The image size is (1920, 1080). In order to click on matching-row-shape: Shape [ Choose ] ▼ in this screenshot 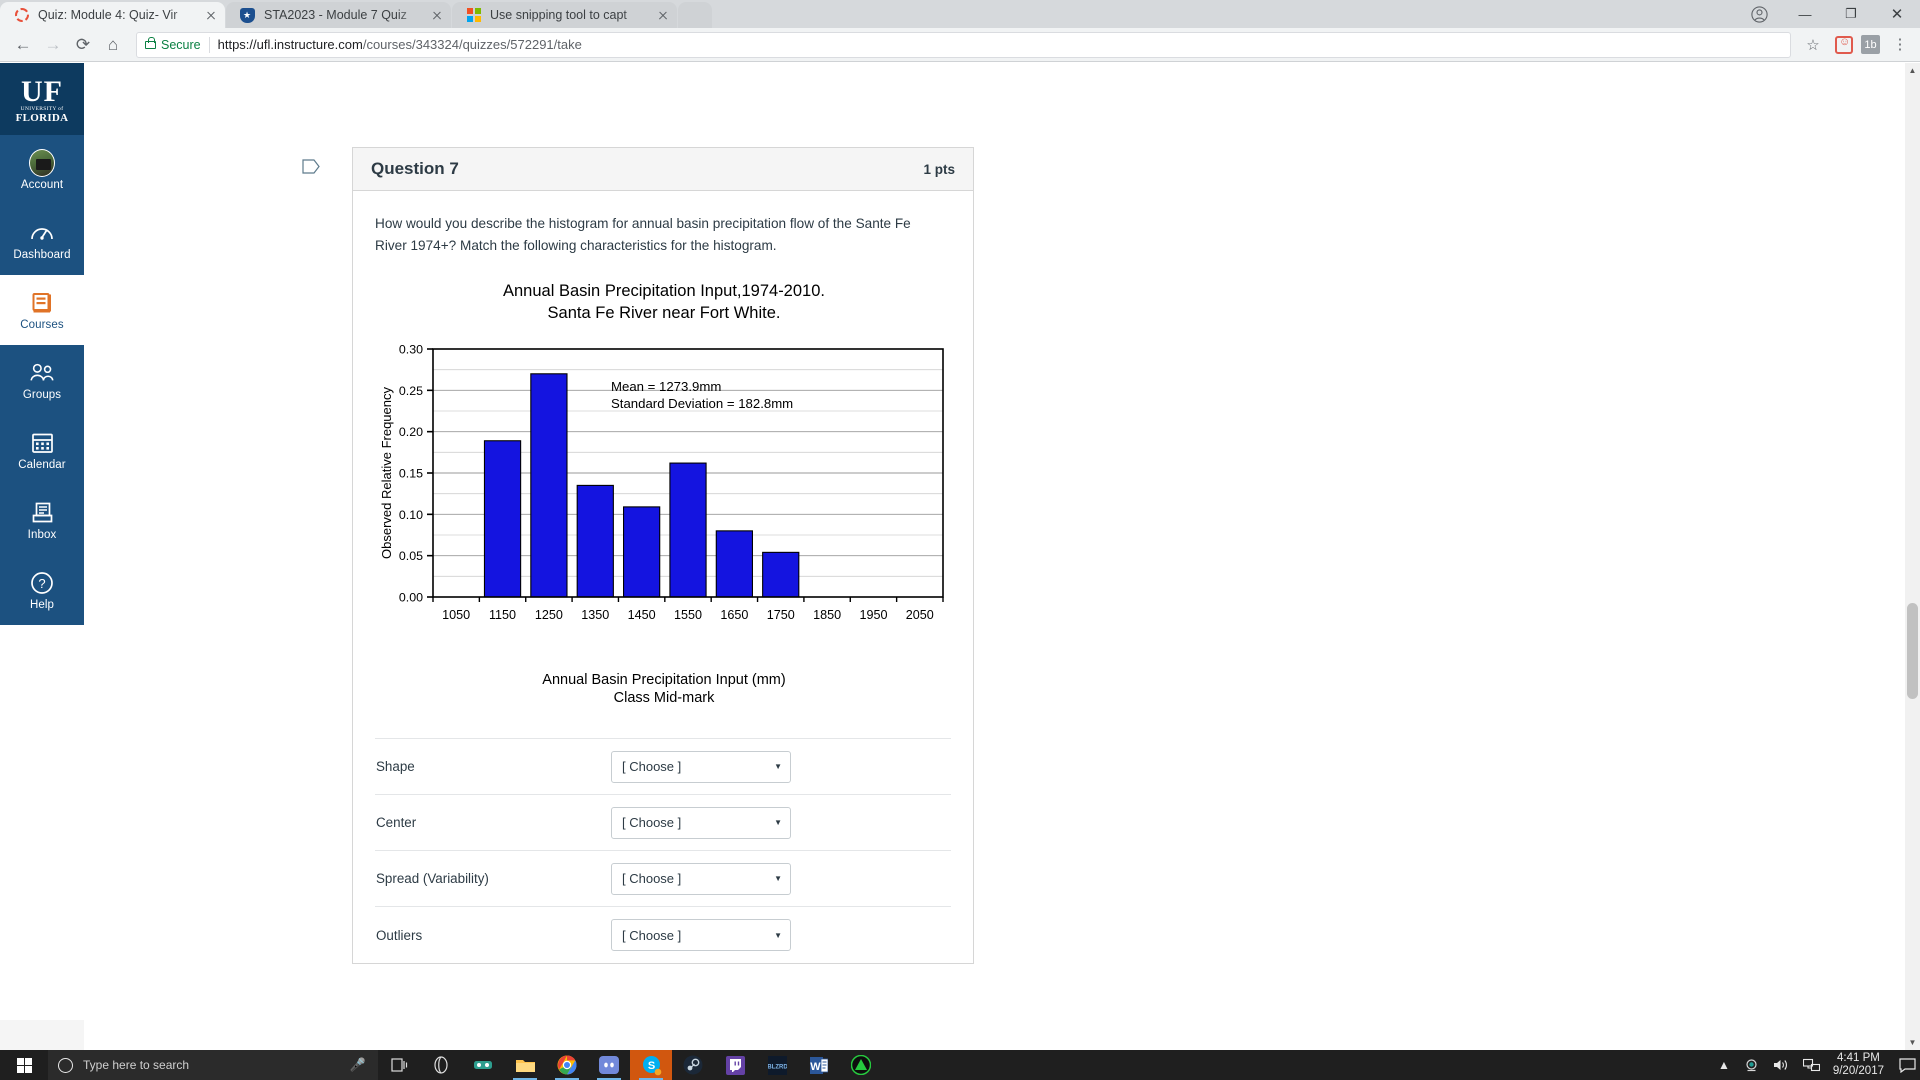, I will do `click(663, 767)`.